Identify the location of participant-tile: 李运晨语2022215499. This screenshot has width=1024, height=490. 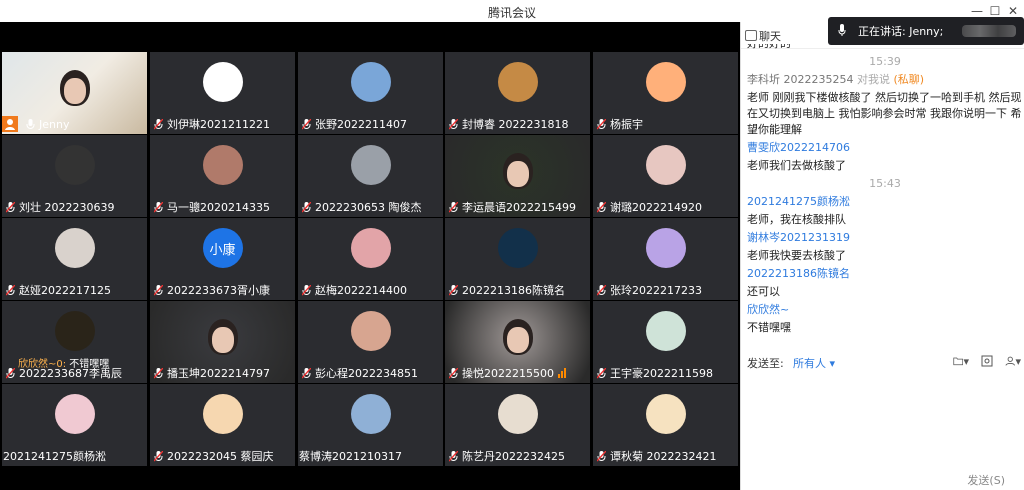
(517, 176).